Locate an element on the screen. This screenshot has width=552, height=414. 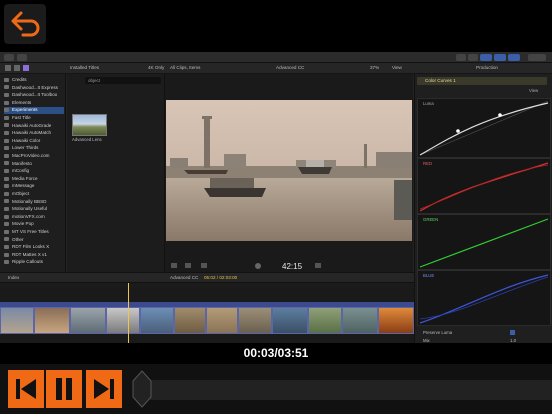
sidebar-item: Experiments is located at coordinates (34, 110).